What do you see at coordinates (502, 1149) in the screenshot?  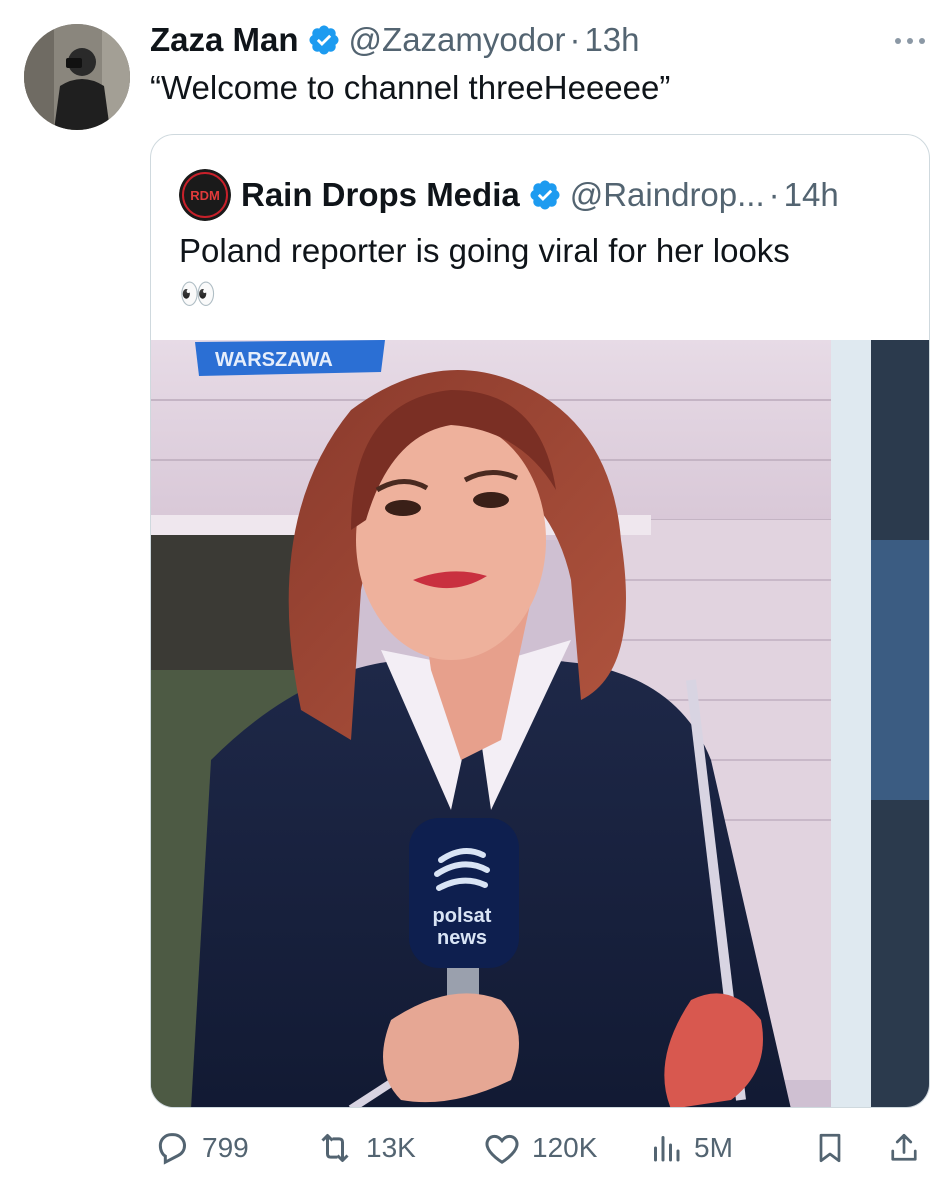 I see `heart-icon` at bounding box center [502, 1149].